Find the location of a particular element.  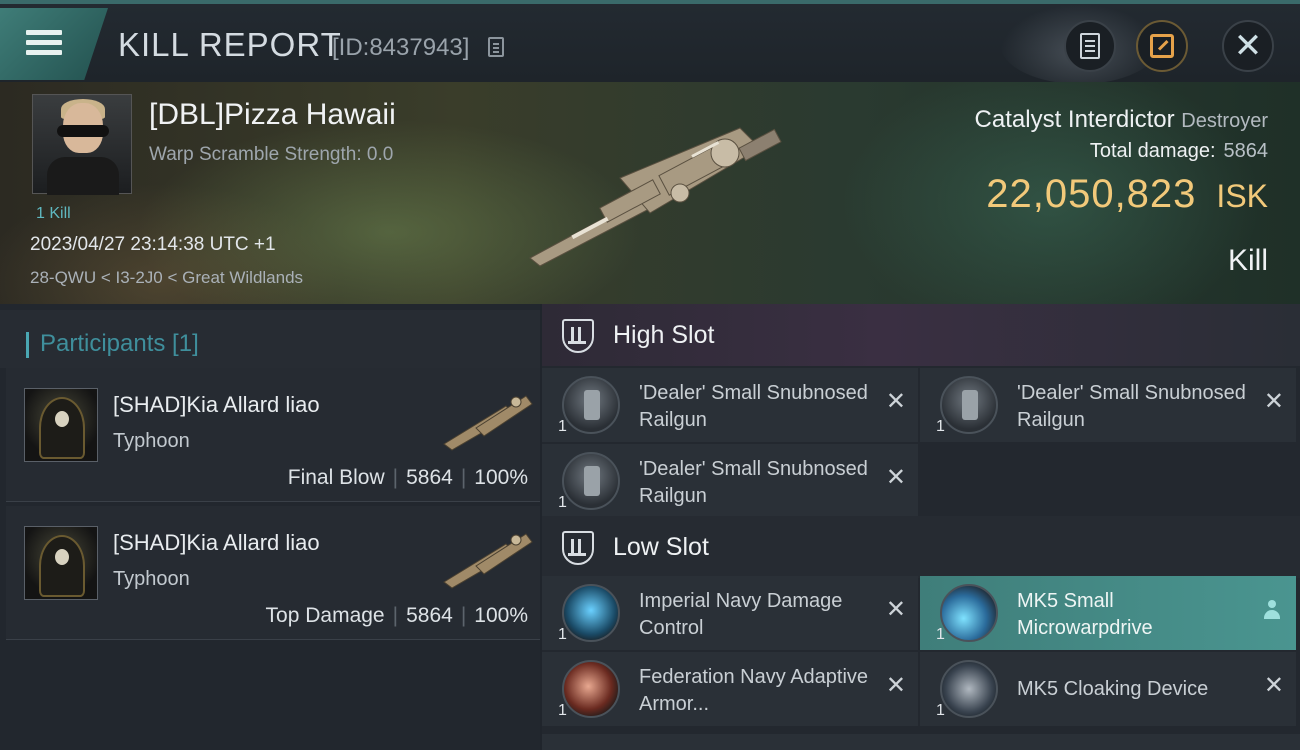

ship-name: Catalyst Interdictor Destroyer is located at coordinates (1121, 120).